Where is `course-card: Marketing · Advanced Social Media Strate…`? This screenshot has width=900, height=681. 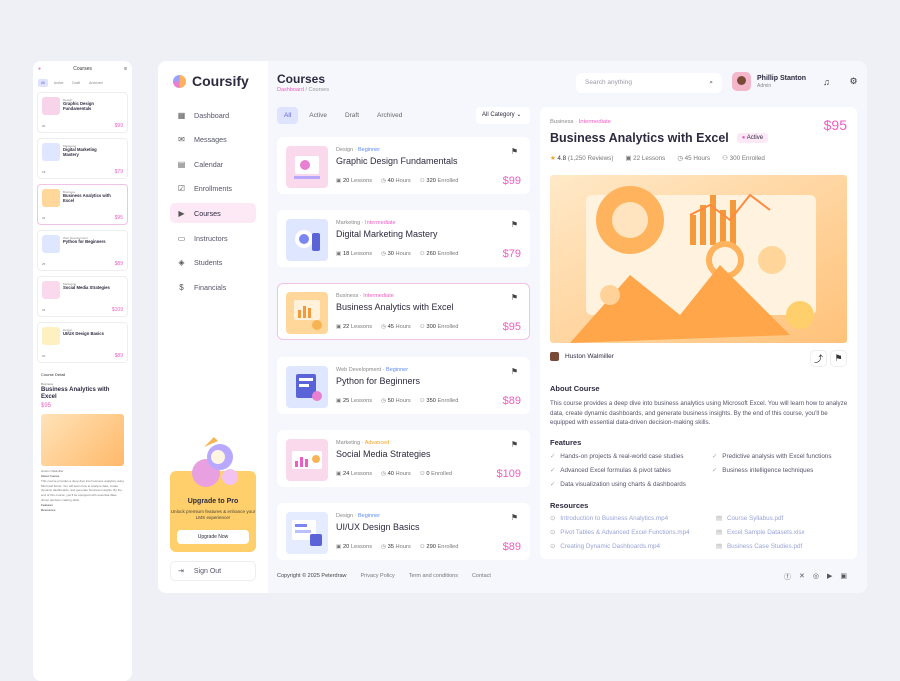
course-card: Marketing · Advanced Social Media Strate… is located at coordinates (403, 458).